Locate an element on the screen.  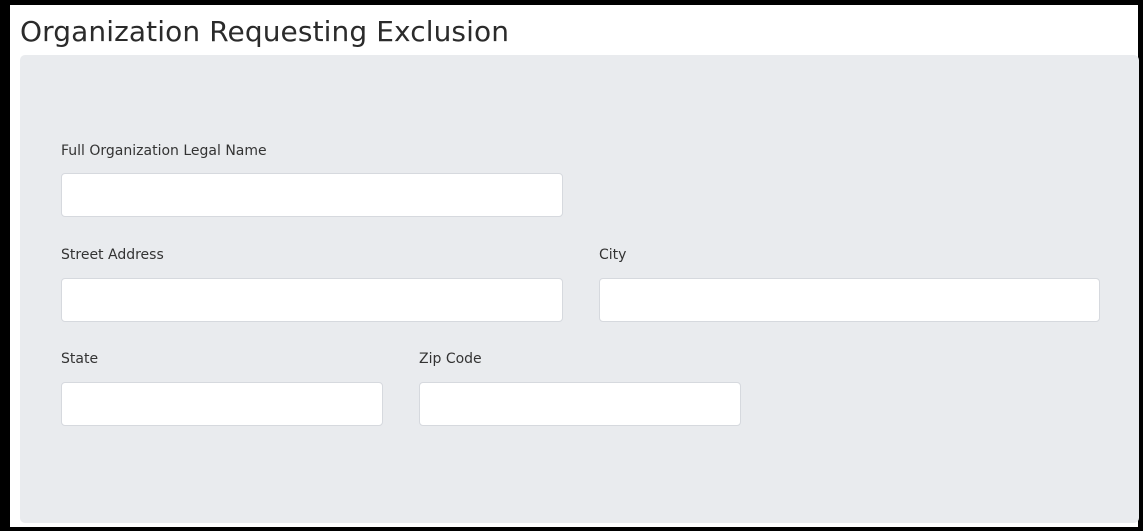
legal-name-label: Full Organization Legal Name is located at coordinates (164, 151).